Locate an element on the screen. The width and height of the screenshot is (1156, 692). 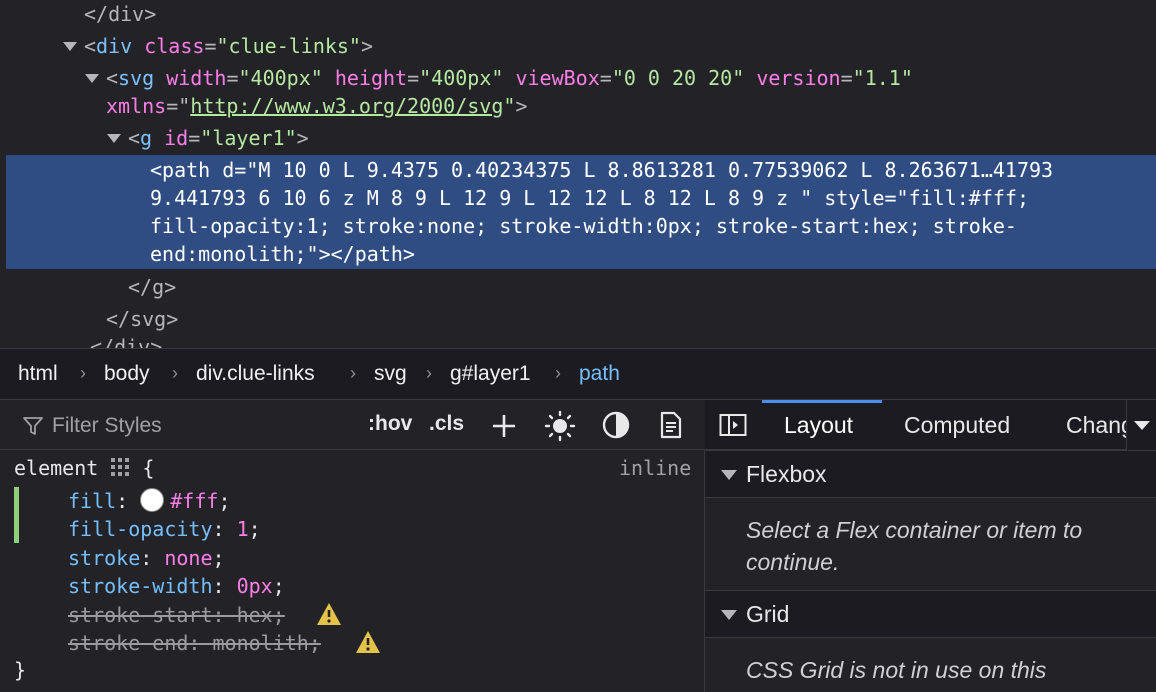
filter-icon is located at coordinates (33, 428).